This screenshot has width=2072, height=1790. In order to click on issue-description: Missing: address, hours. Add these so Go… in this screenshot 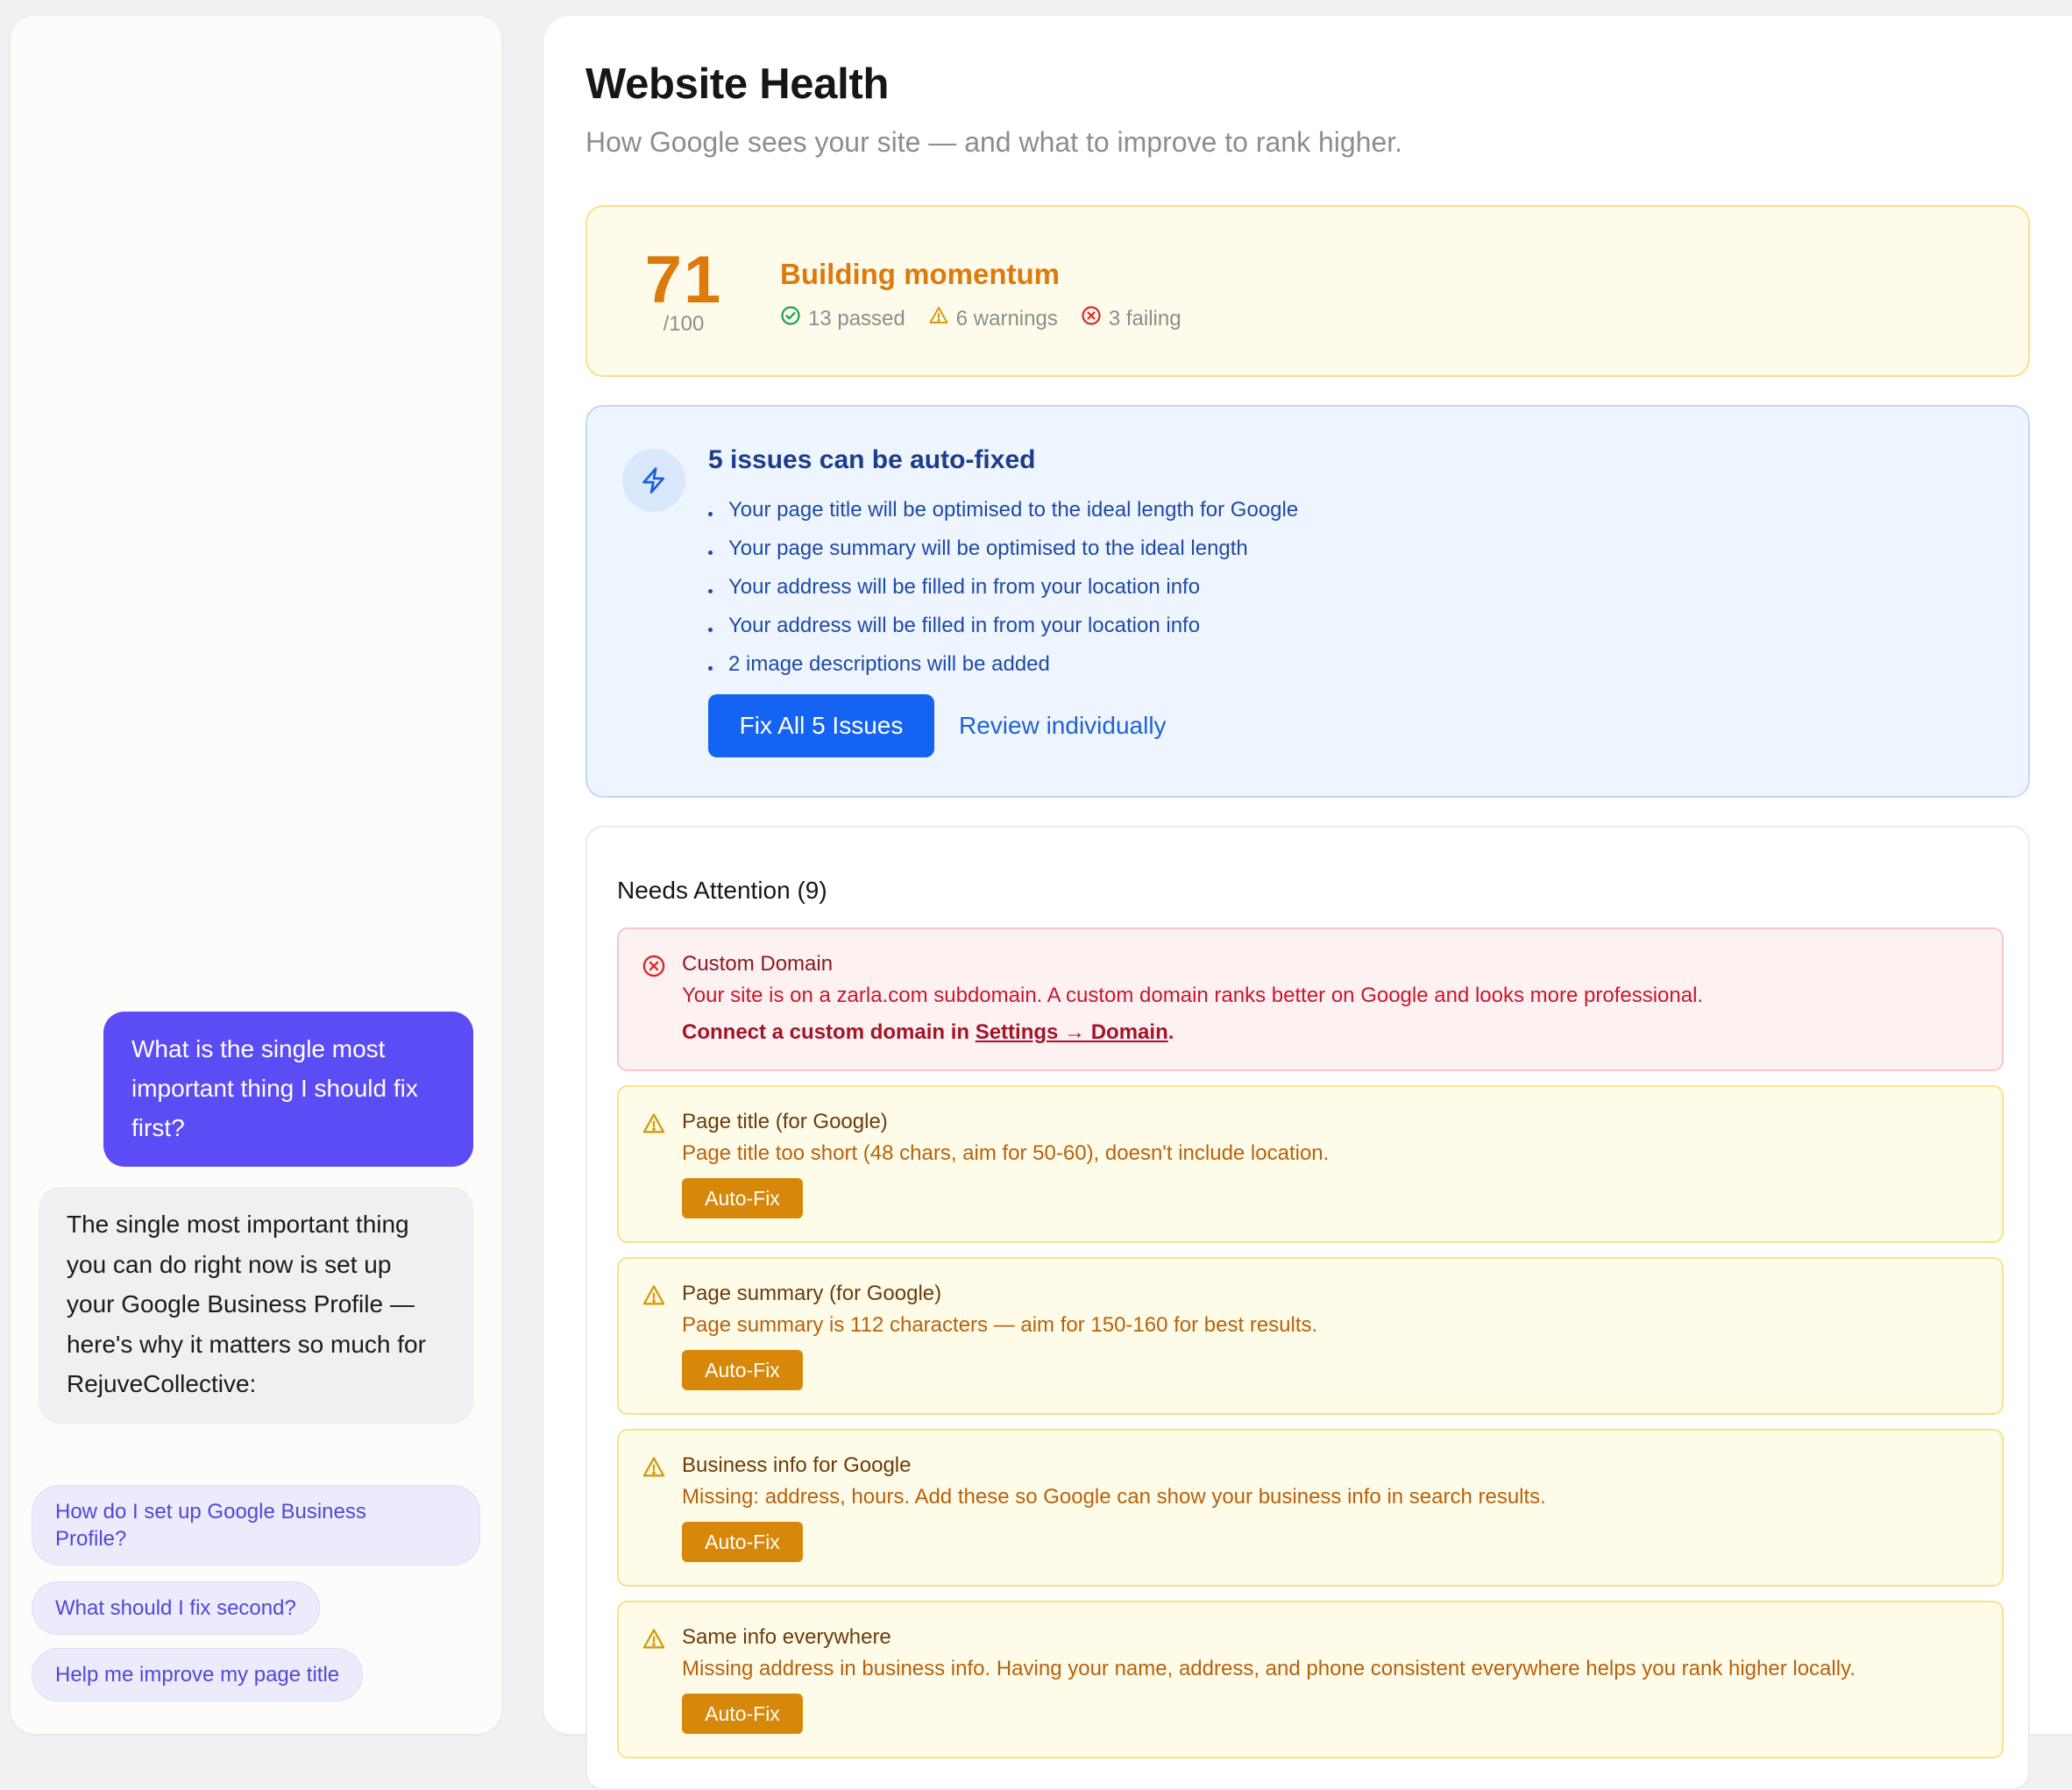, I will do `click(1114, 1497)`.